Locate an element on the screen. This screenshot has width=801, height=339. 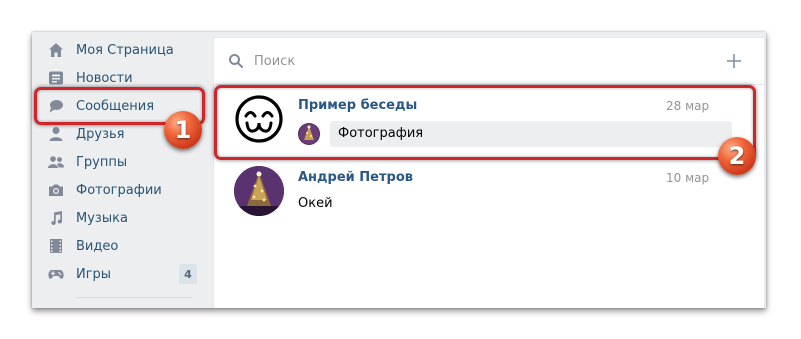
conversation-avatar is located at coordinates (259, 119).